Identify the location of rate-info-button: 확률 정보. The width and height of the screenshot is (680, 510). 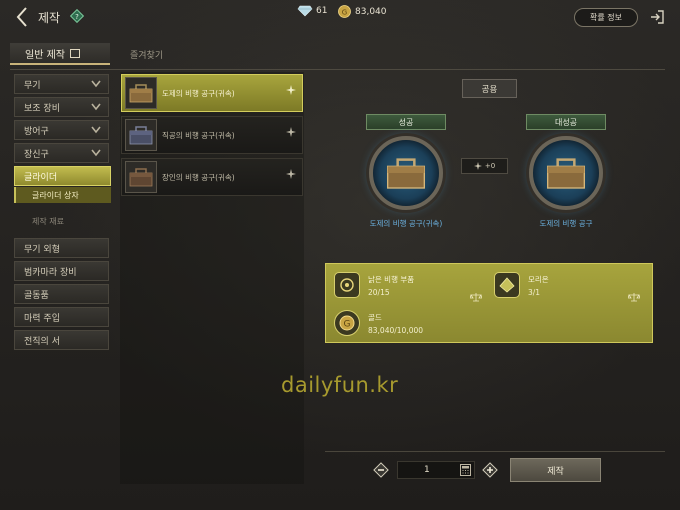
(606, 17).